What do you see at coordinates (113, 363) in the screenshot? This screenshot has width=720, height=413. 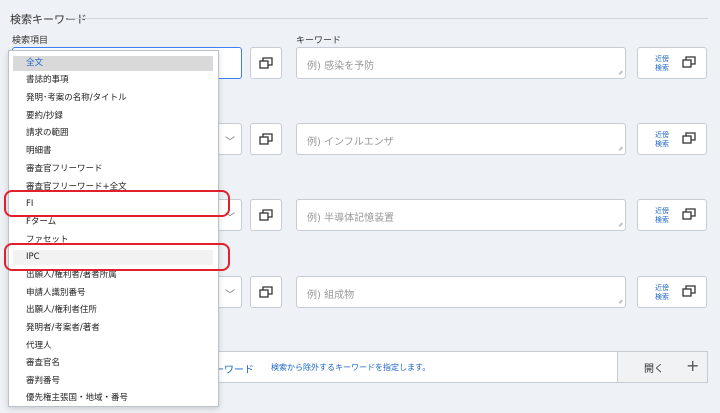 I see `dropdown-item: 審査官名` at bounding box center [113, 363].